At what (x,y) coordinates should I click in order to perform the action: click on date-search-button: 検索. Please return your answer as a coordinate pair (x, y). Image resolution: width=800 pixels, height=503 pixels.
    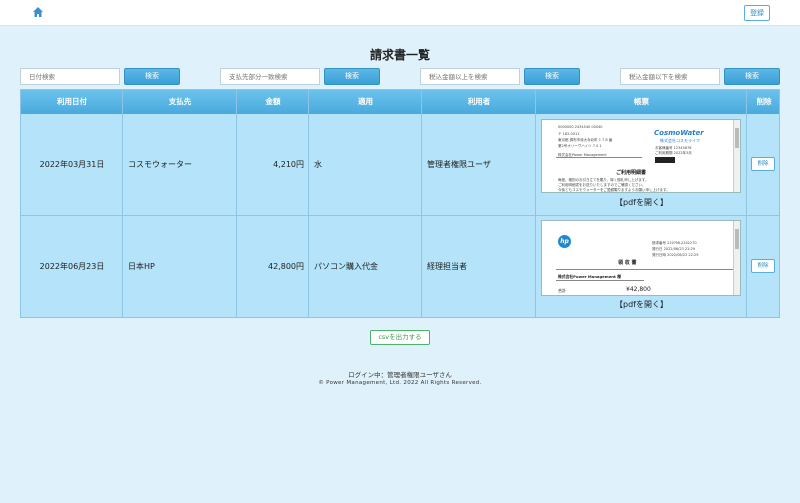
    Looking at the image, I should click on (152, 76).